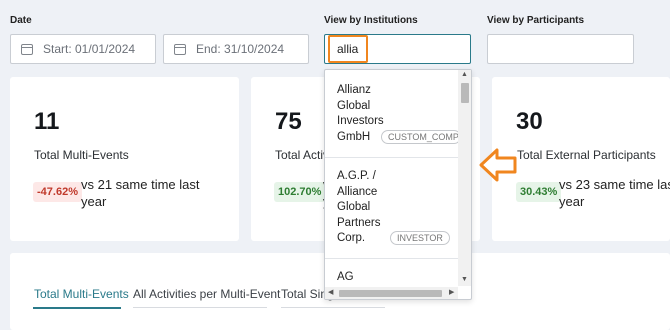 The width and height of the screenshot is (670, 330). What do you see at coordinates (330, 292) in the screenshot?
I see `scroll-left-icon: ◀` at bounding box center [330, 292].